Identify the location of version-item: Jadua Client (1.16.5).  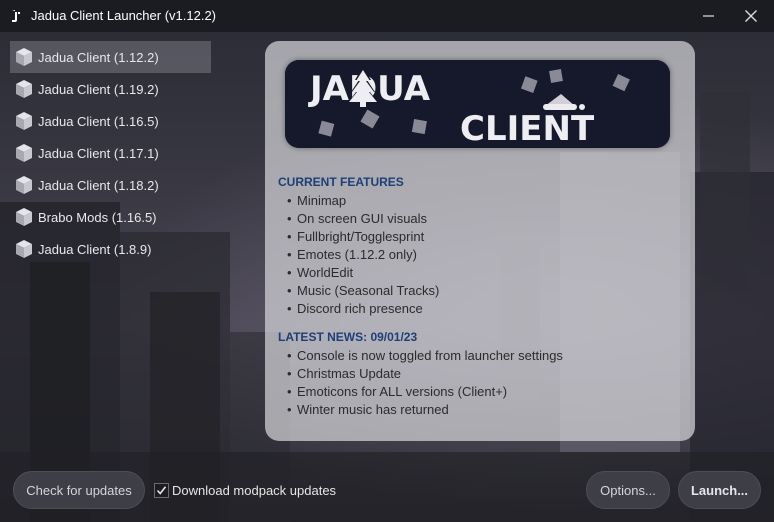
(110, 121).